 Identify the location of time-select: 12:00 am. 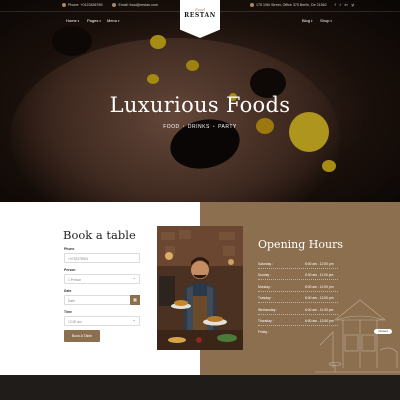
(102, 321).